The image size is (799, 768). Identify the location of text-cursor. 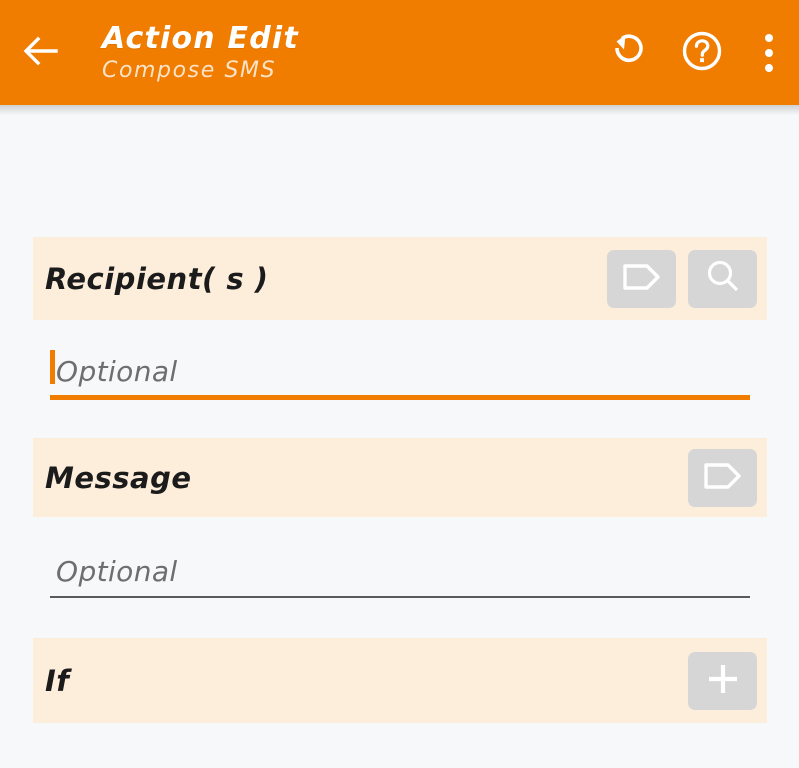
(52, 367).